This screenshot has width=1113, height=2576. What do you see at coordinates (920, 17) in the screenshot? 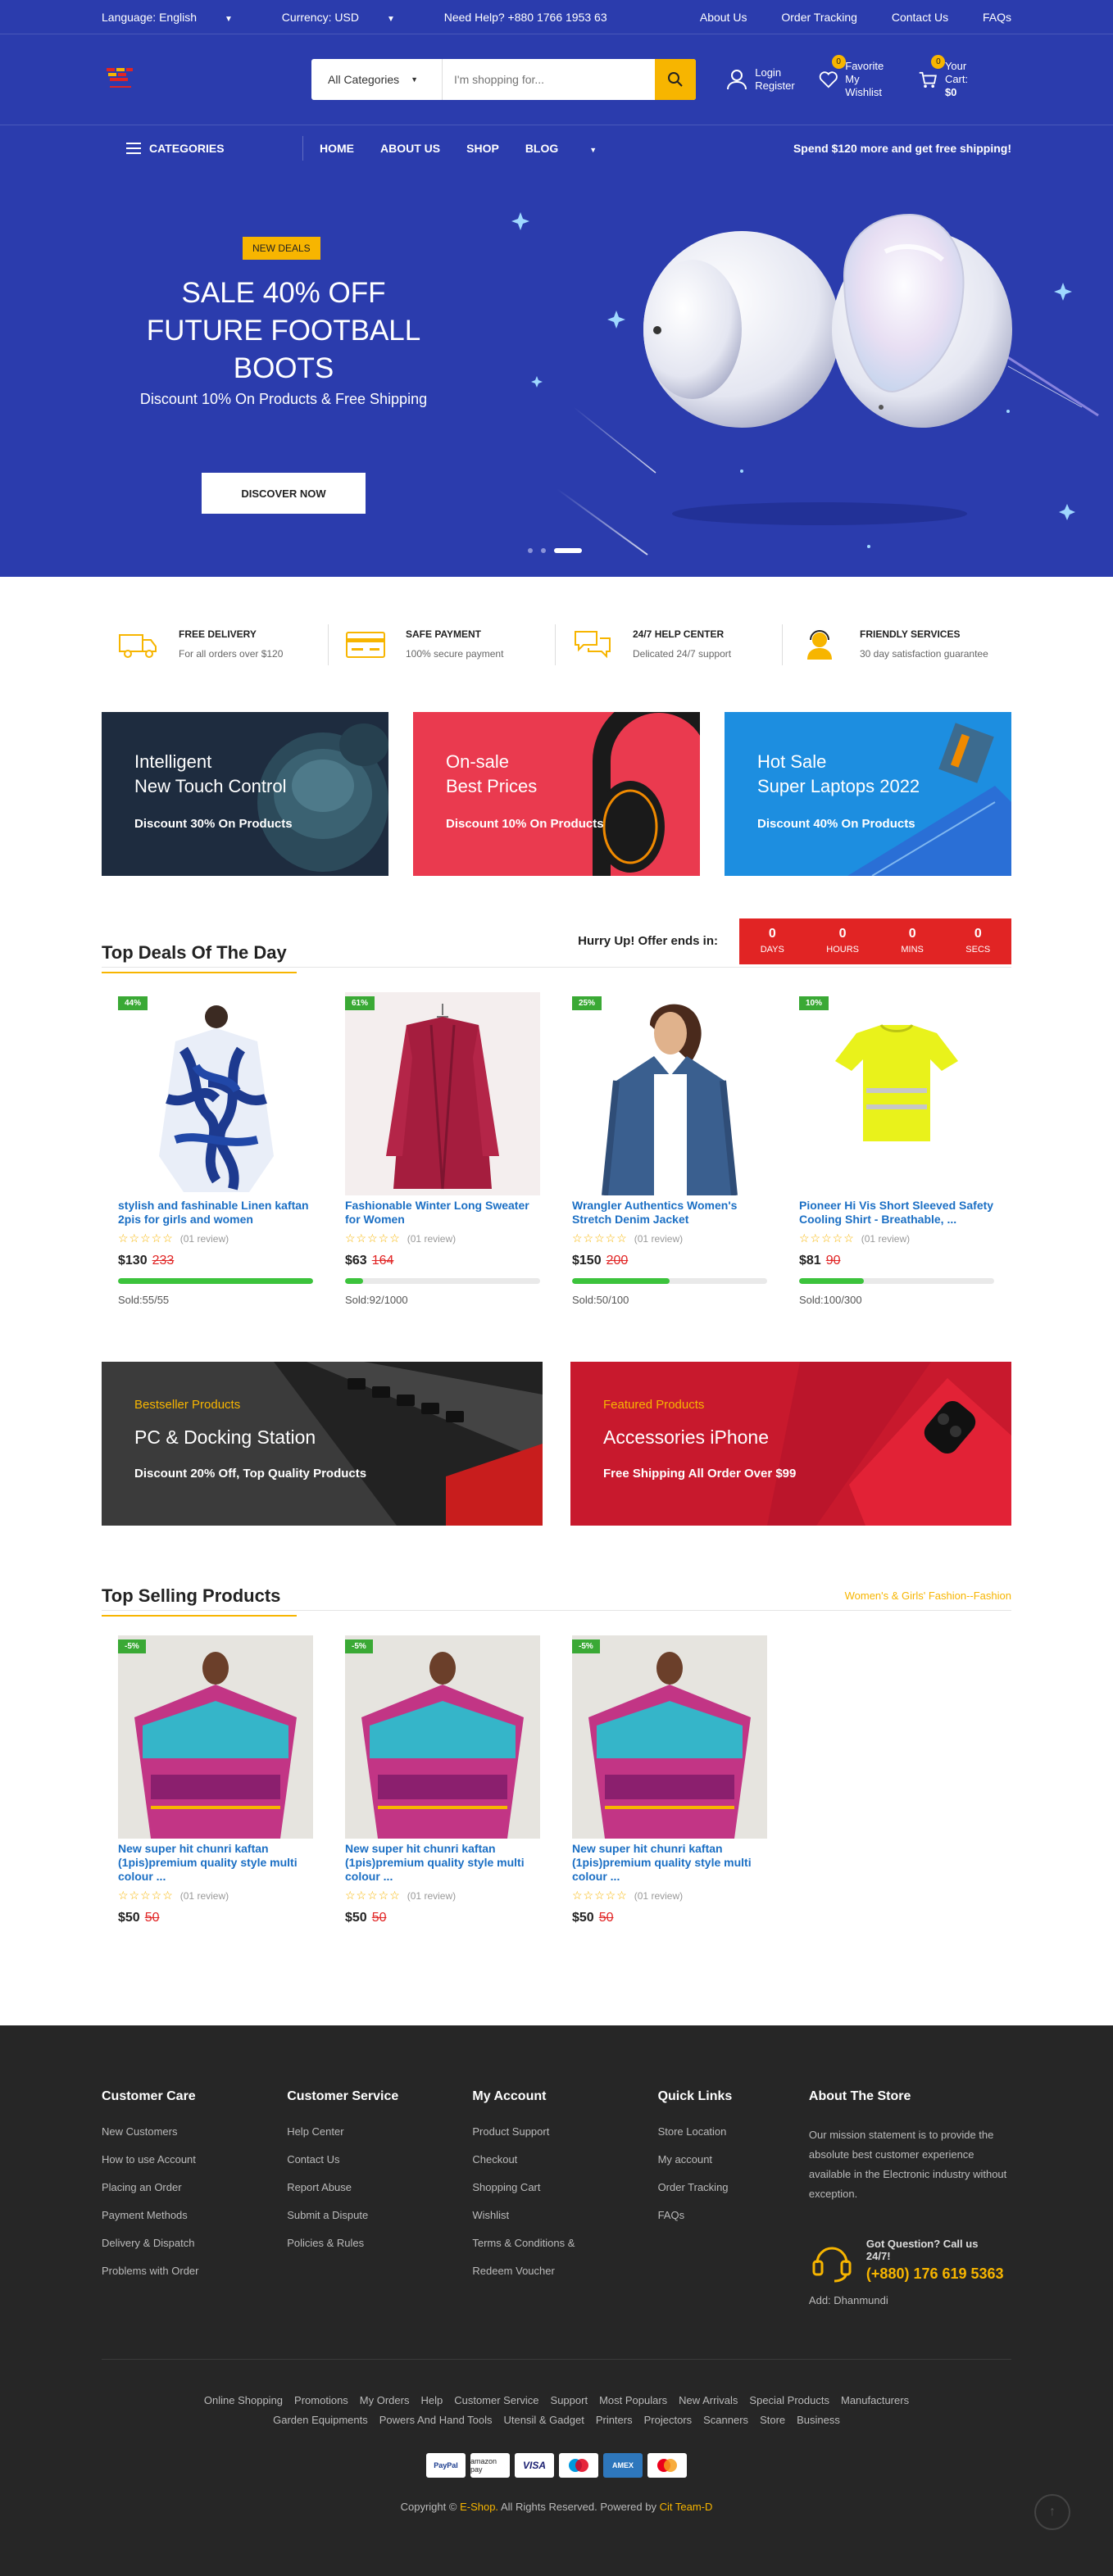
I see `top-link-contact: Contact Us` at bounding box center [920, 17].